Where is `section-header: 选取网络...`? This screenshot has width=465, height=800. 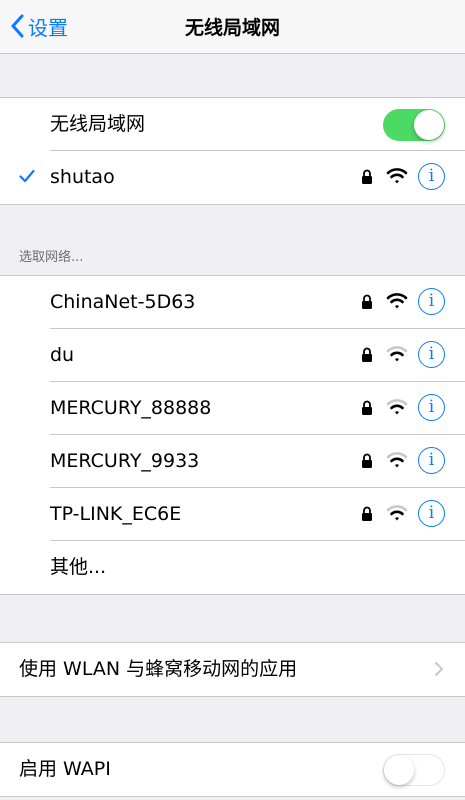
section-header: 选取网络... is located at coordinates (51, 257).